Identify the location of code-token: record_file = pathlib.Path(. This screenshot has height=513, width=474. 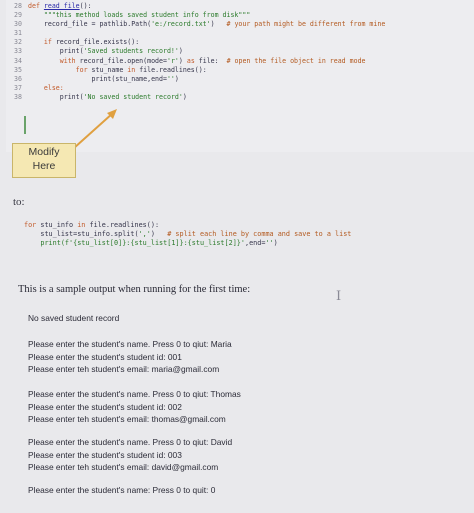
(90, 24).